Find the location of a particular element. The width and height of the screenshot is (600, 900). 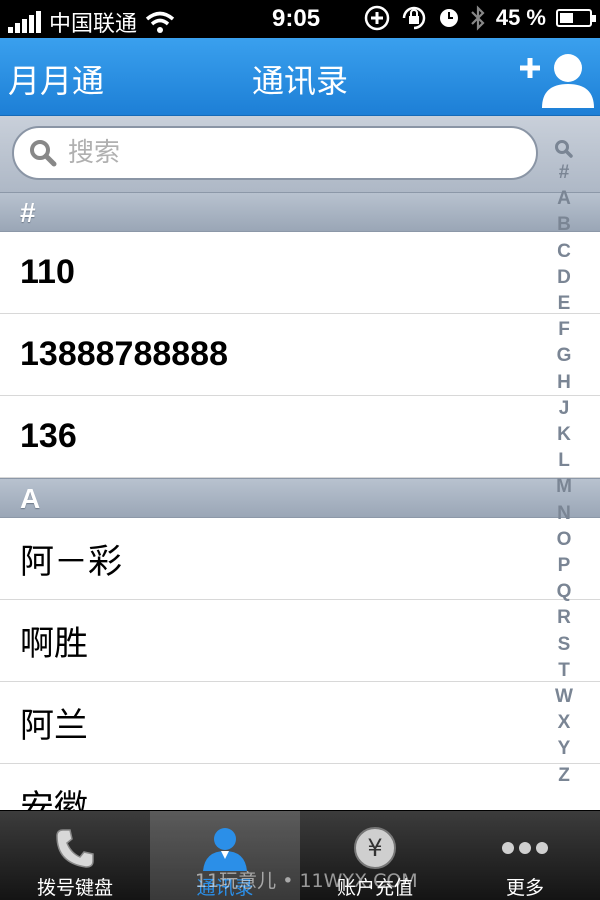

tab-more: 更多 is located at coordinates (525, 855).